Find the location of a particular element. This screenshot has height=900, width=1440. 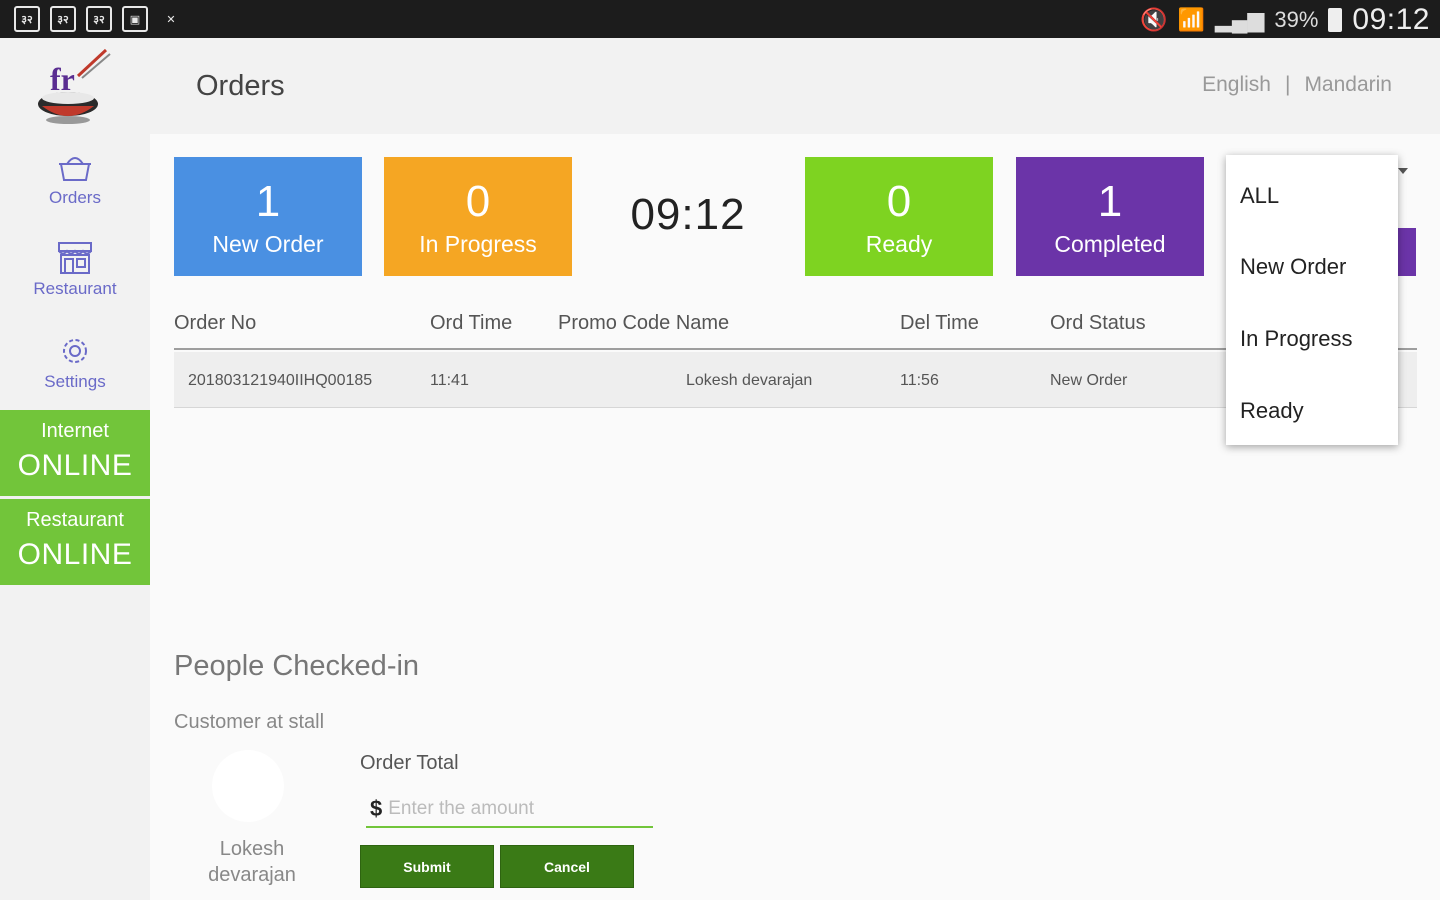

ready-card: 0 Ready is located at coordinates (899, 216).